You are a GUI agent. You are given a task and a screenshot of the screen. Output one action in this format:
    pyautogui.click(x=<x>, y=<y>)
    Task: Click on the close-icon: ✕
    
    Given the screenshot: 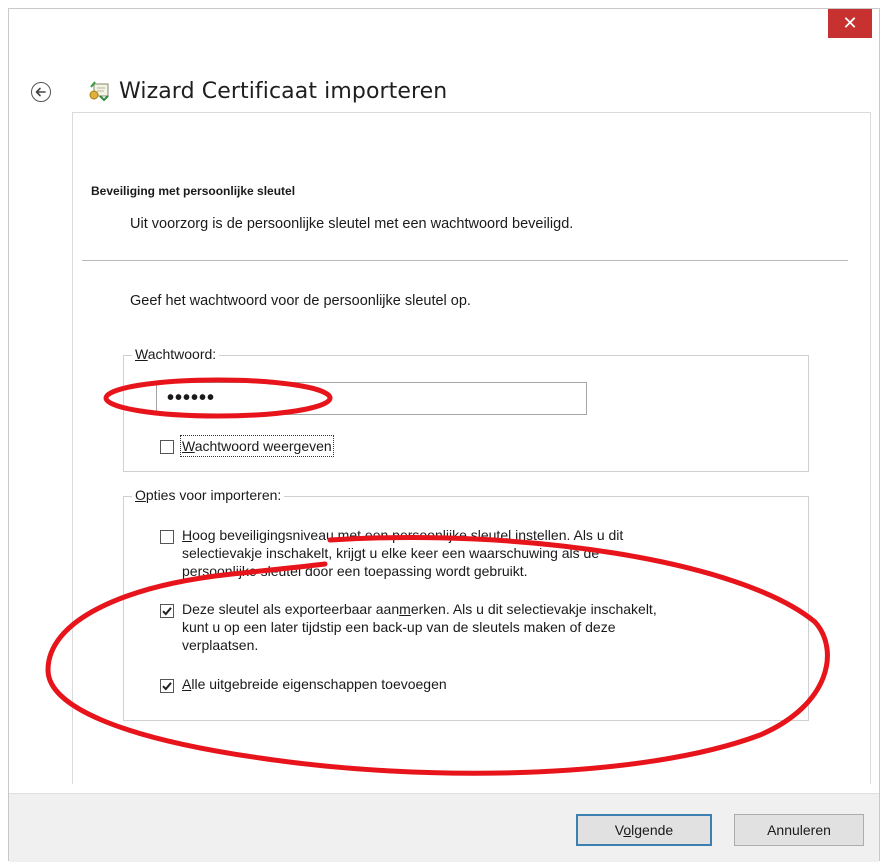 What is the action you would take?
    pyautogui.click(x=849, y=23)
    